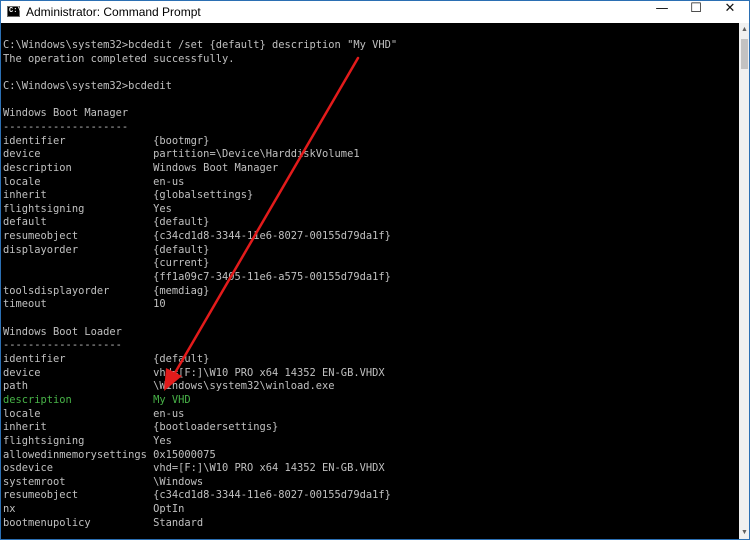 The height and width of the screenshot is (540, 750). Describe the element at coordinates (97, 399) in the screenshot. I see `console-line-highlighted: description My VHD` at that location.